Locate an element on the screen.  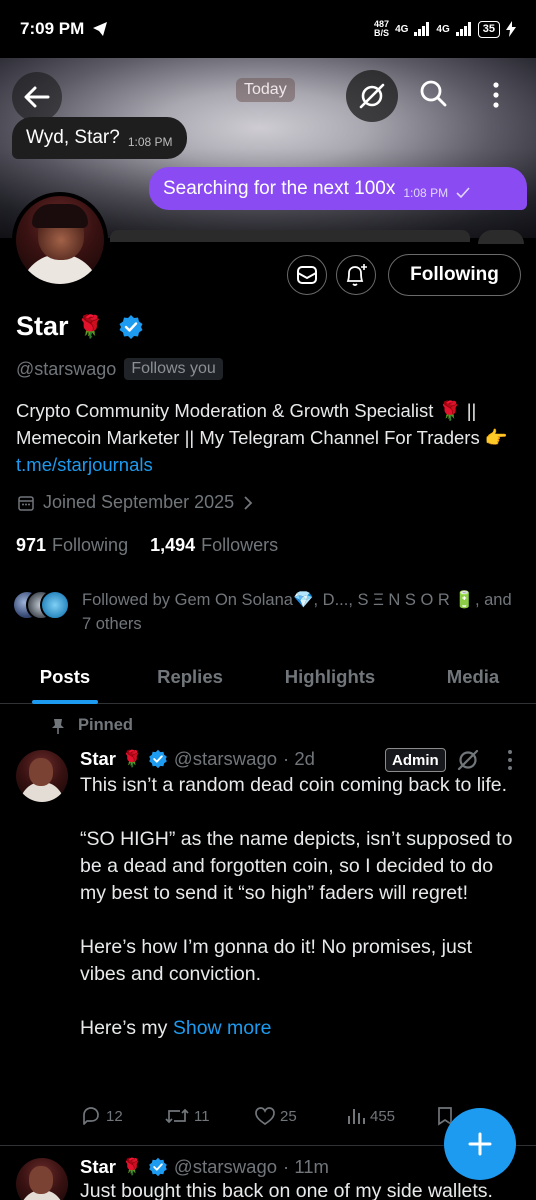
envelope-icon is located at coordinates (307, 275).